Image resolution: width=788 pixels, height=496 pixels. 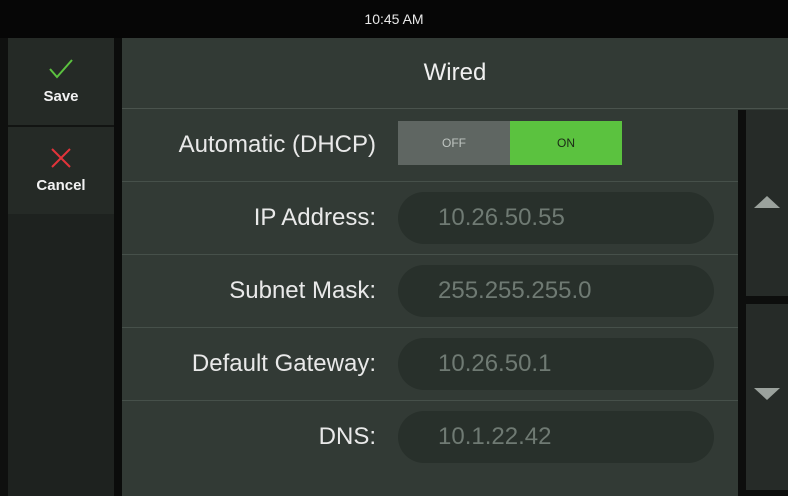 What do you see at coordinates (118, 267) in the screenshot?
I see `panel-divider` at bounding box center [118, 267].